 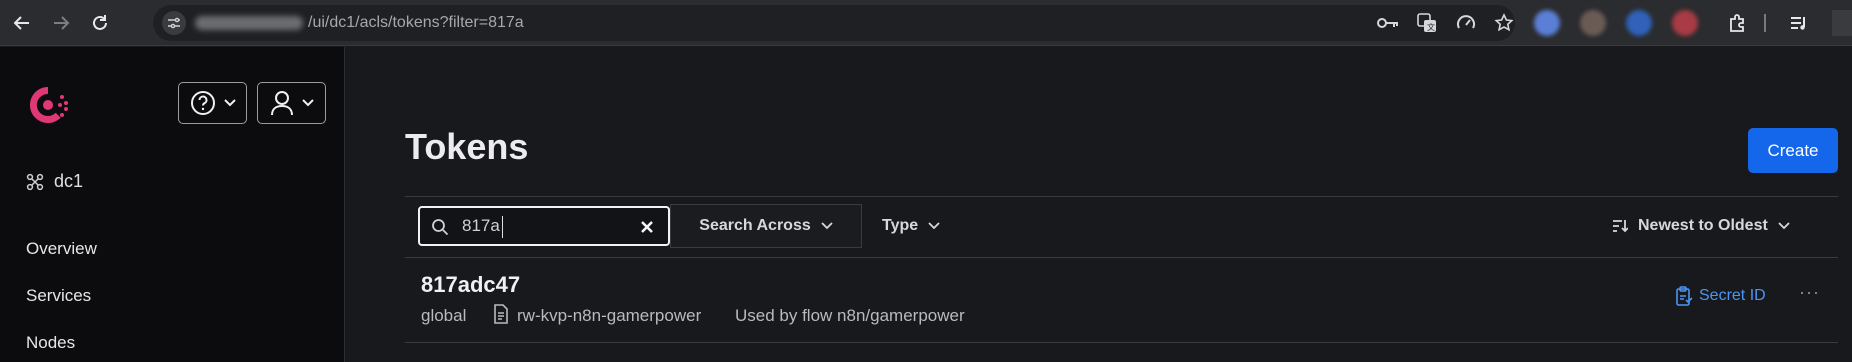 What do you see at coordinates (281, 103) in the screenshot?
I see `user-icon` at bounding box center [281, 103].